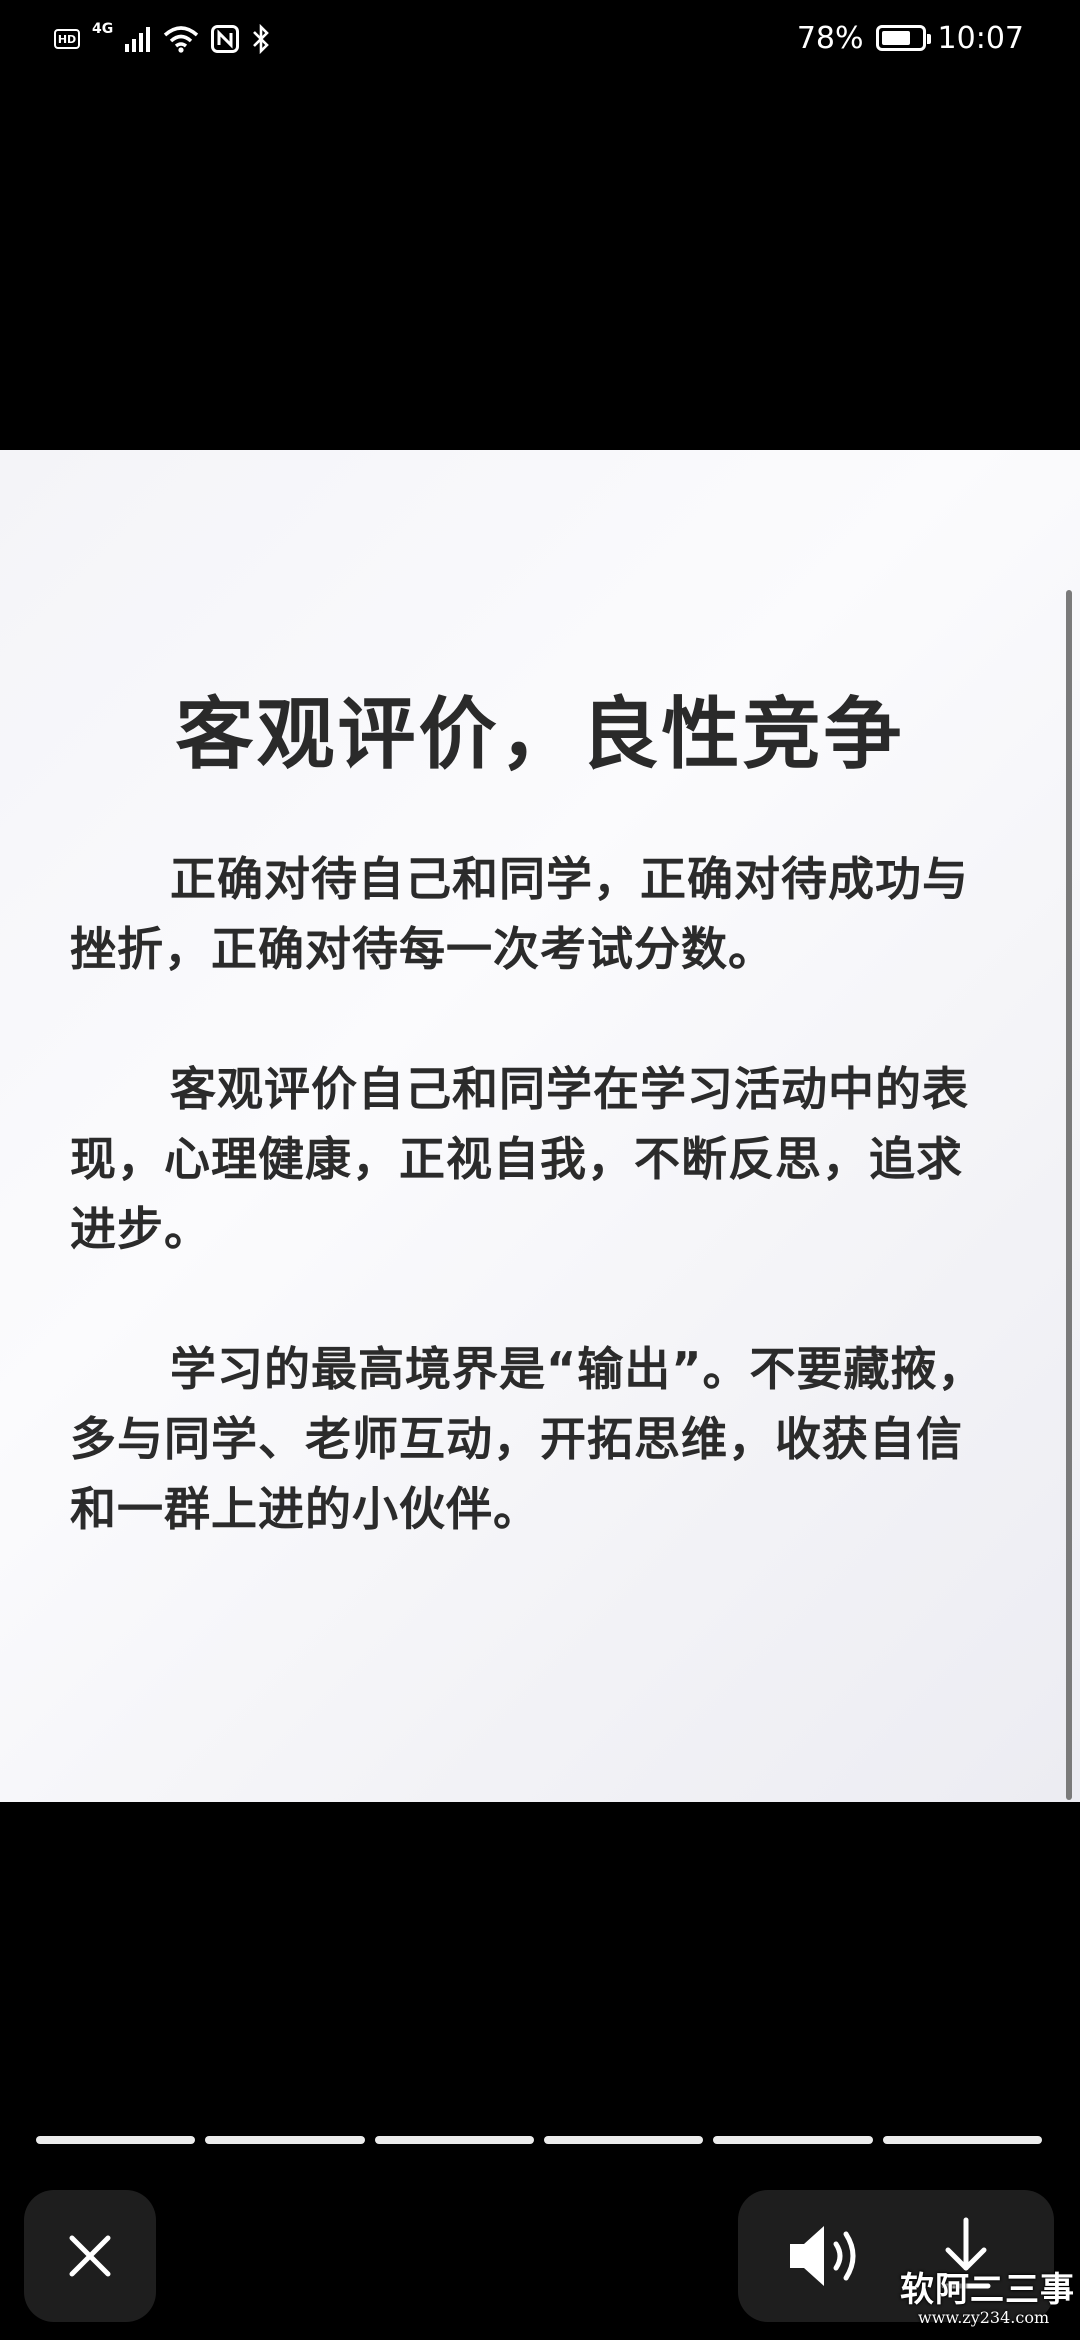 The height and width of the screenshot is (2340, 1080). What do you see at coordinates (987, 2290) in the screenshot?
I see `watermark-title: 软阿二三事` at bounding box center [987, 2290].